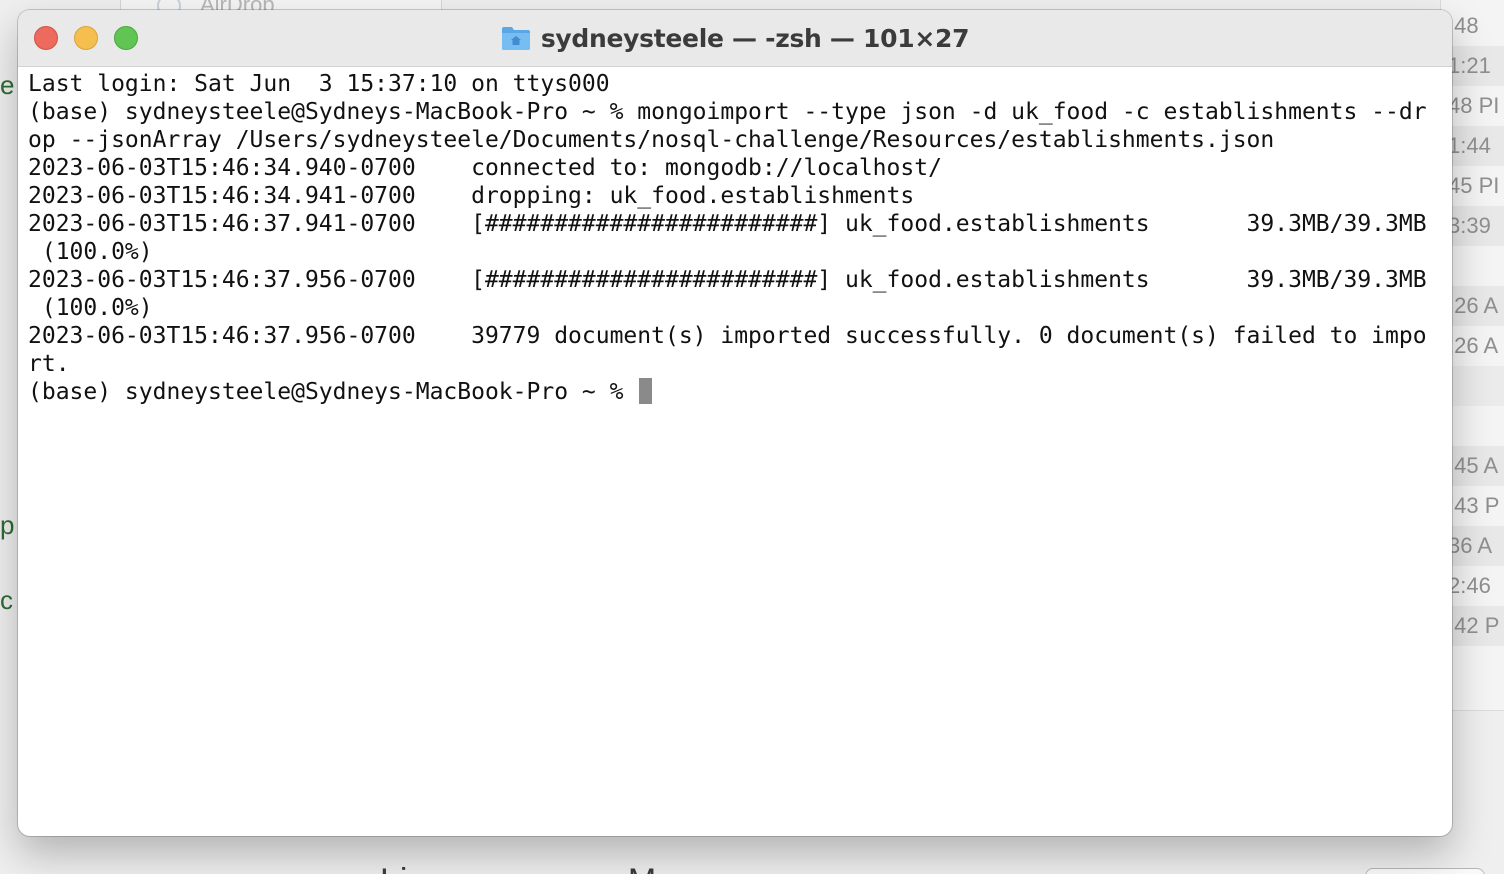  Describe the element at coordinates (1476, 226) in the screenshot. I see `list-item: 3:39` at that location.